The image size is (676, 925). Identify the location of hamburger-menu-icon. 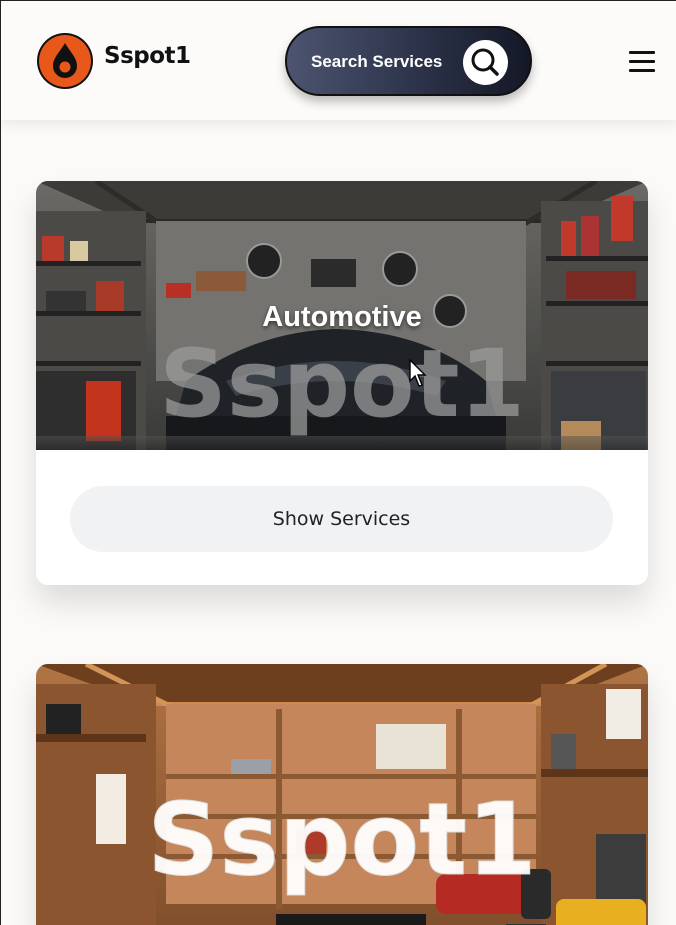
(642, 62).